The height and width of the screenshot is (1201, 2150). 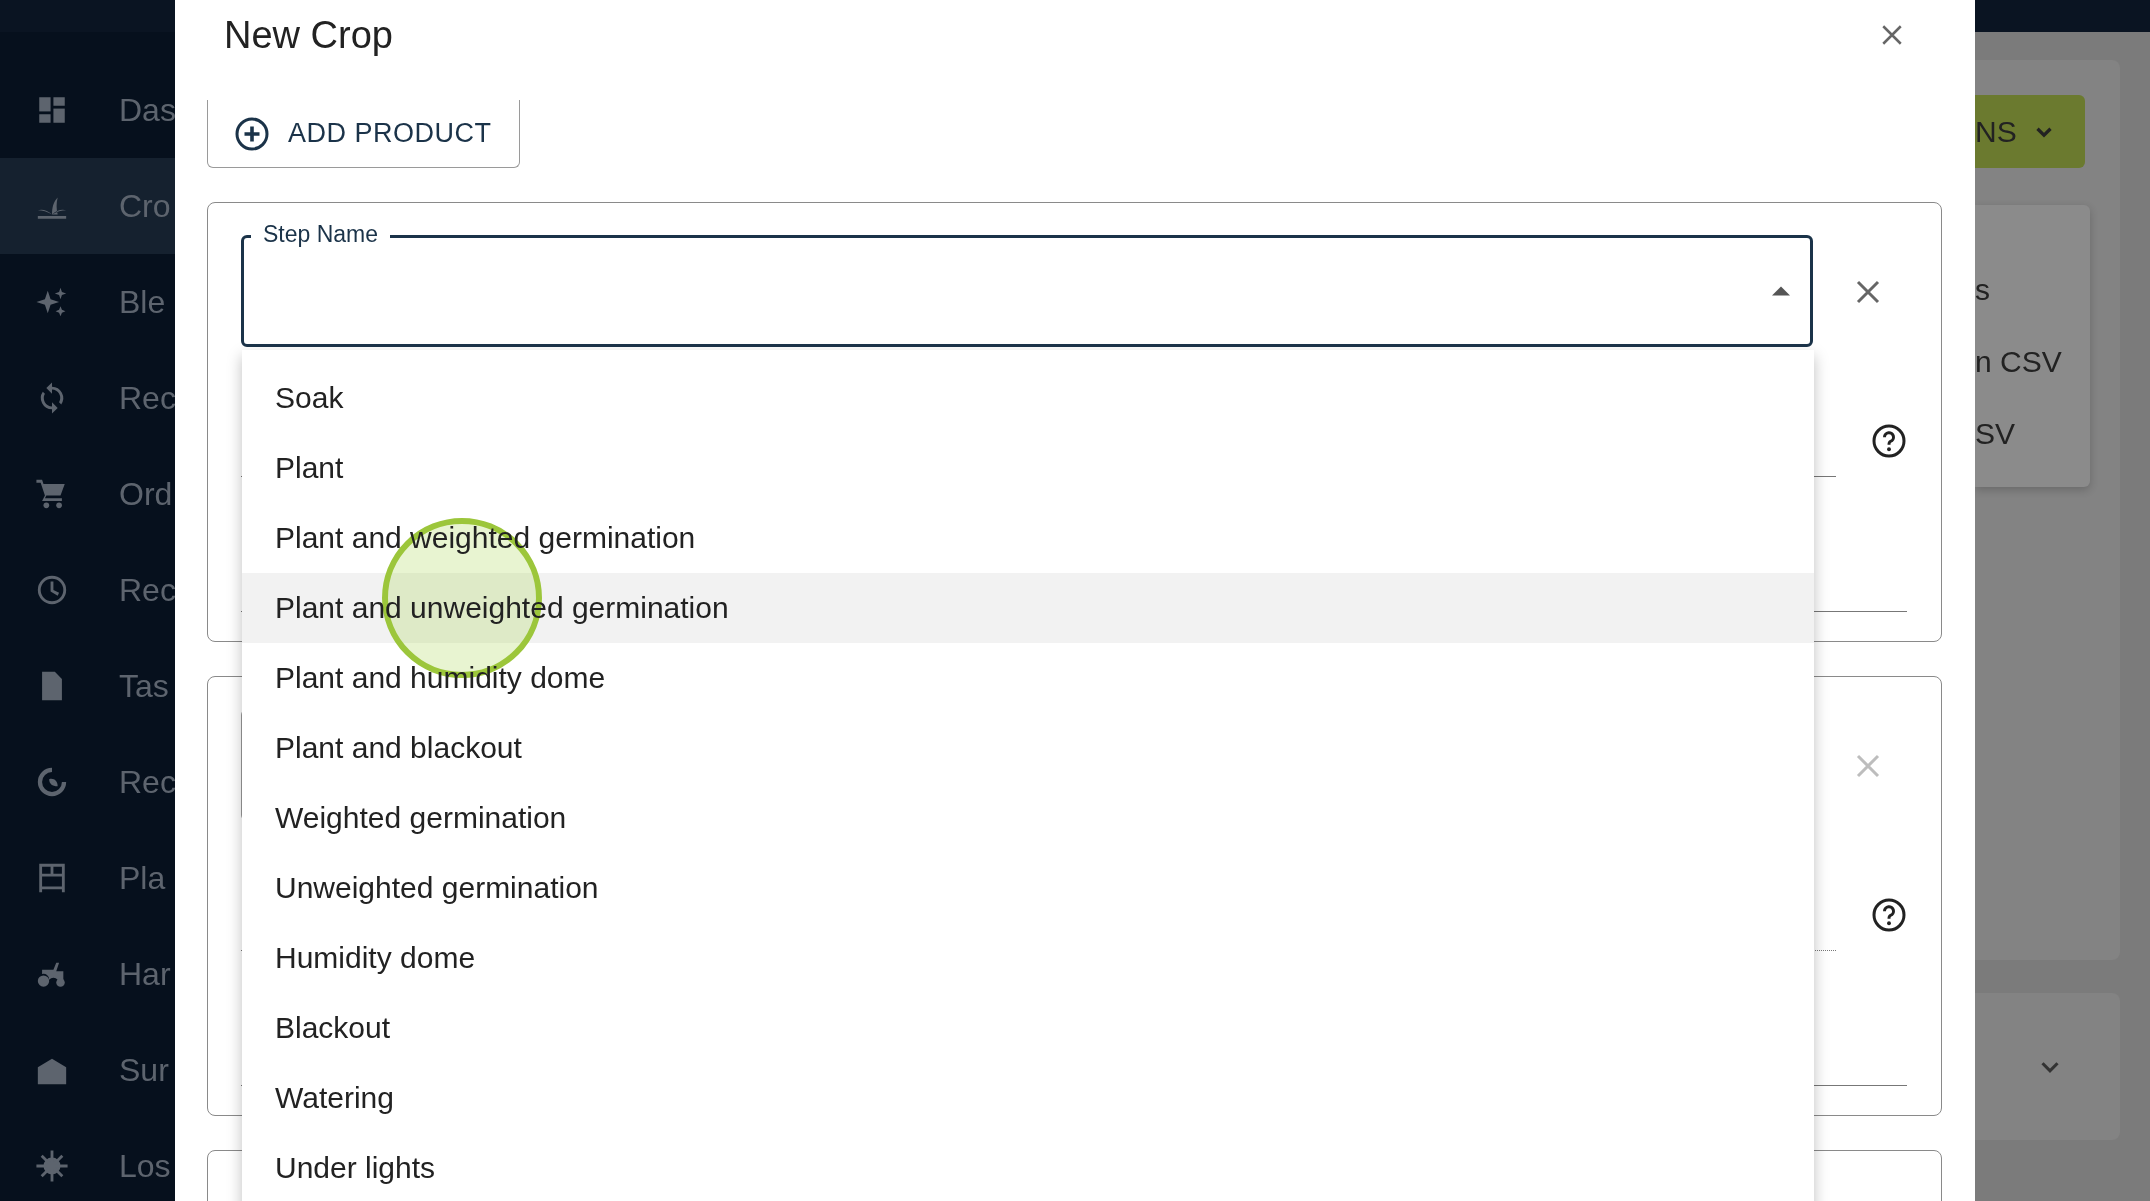 What do you see at coordinates (1028, 888) in the screenshot?
I see `menu-option: Unweighted germination` at bounding box center [1028, 888].